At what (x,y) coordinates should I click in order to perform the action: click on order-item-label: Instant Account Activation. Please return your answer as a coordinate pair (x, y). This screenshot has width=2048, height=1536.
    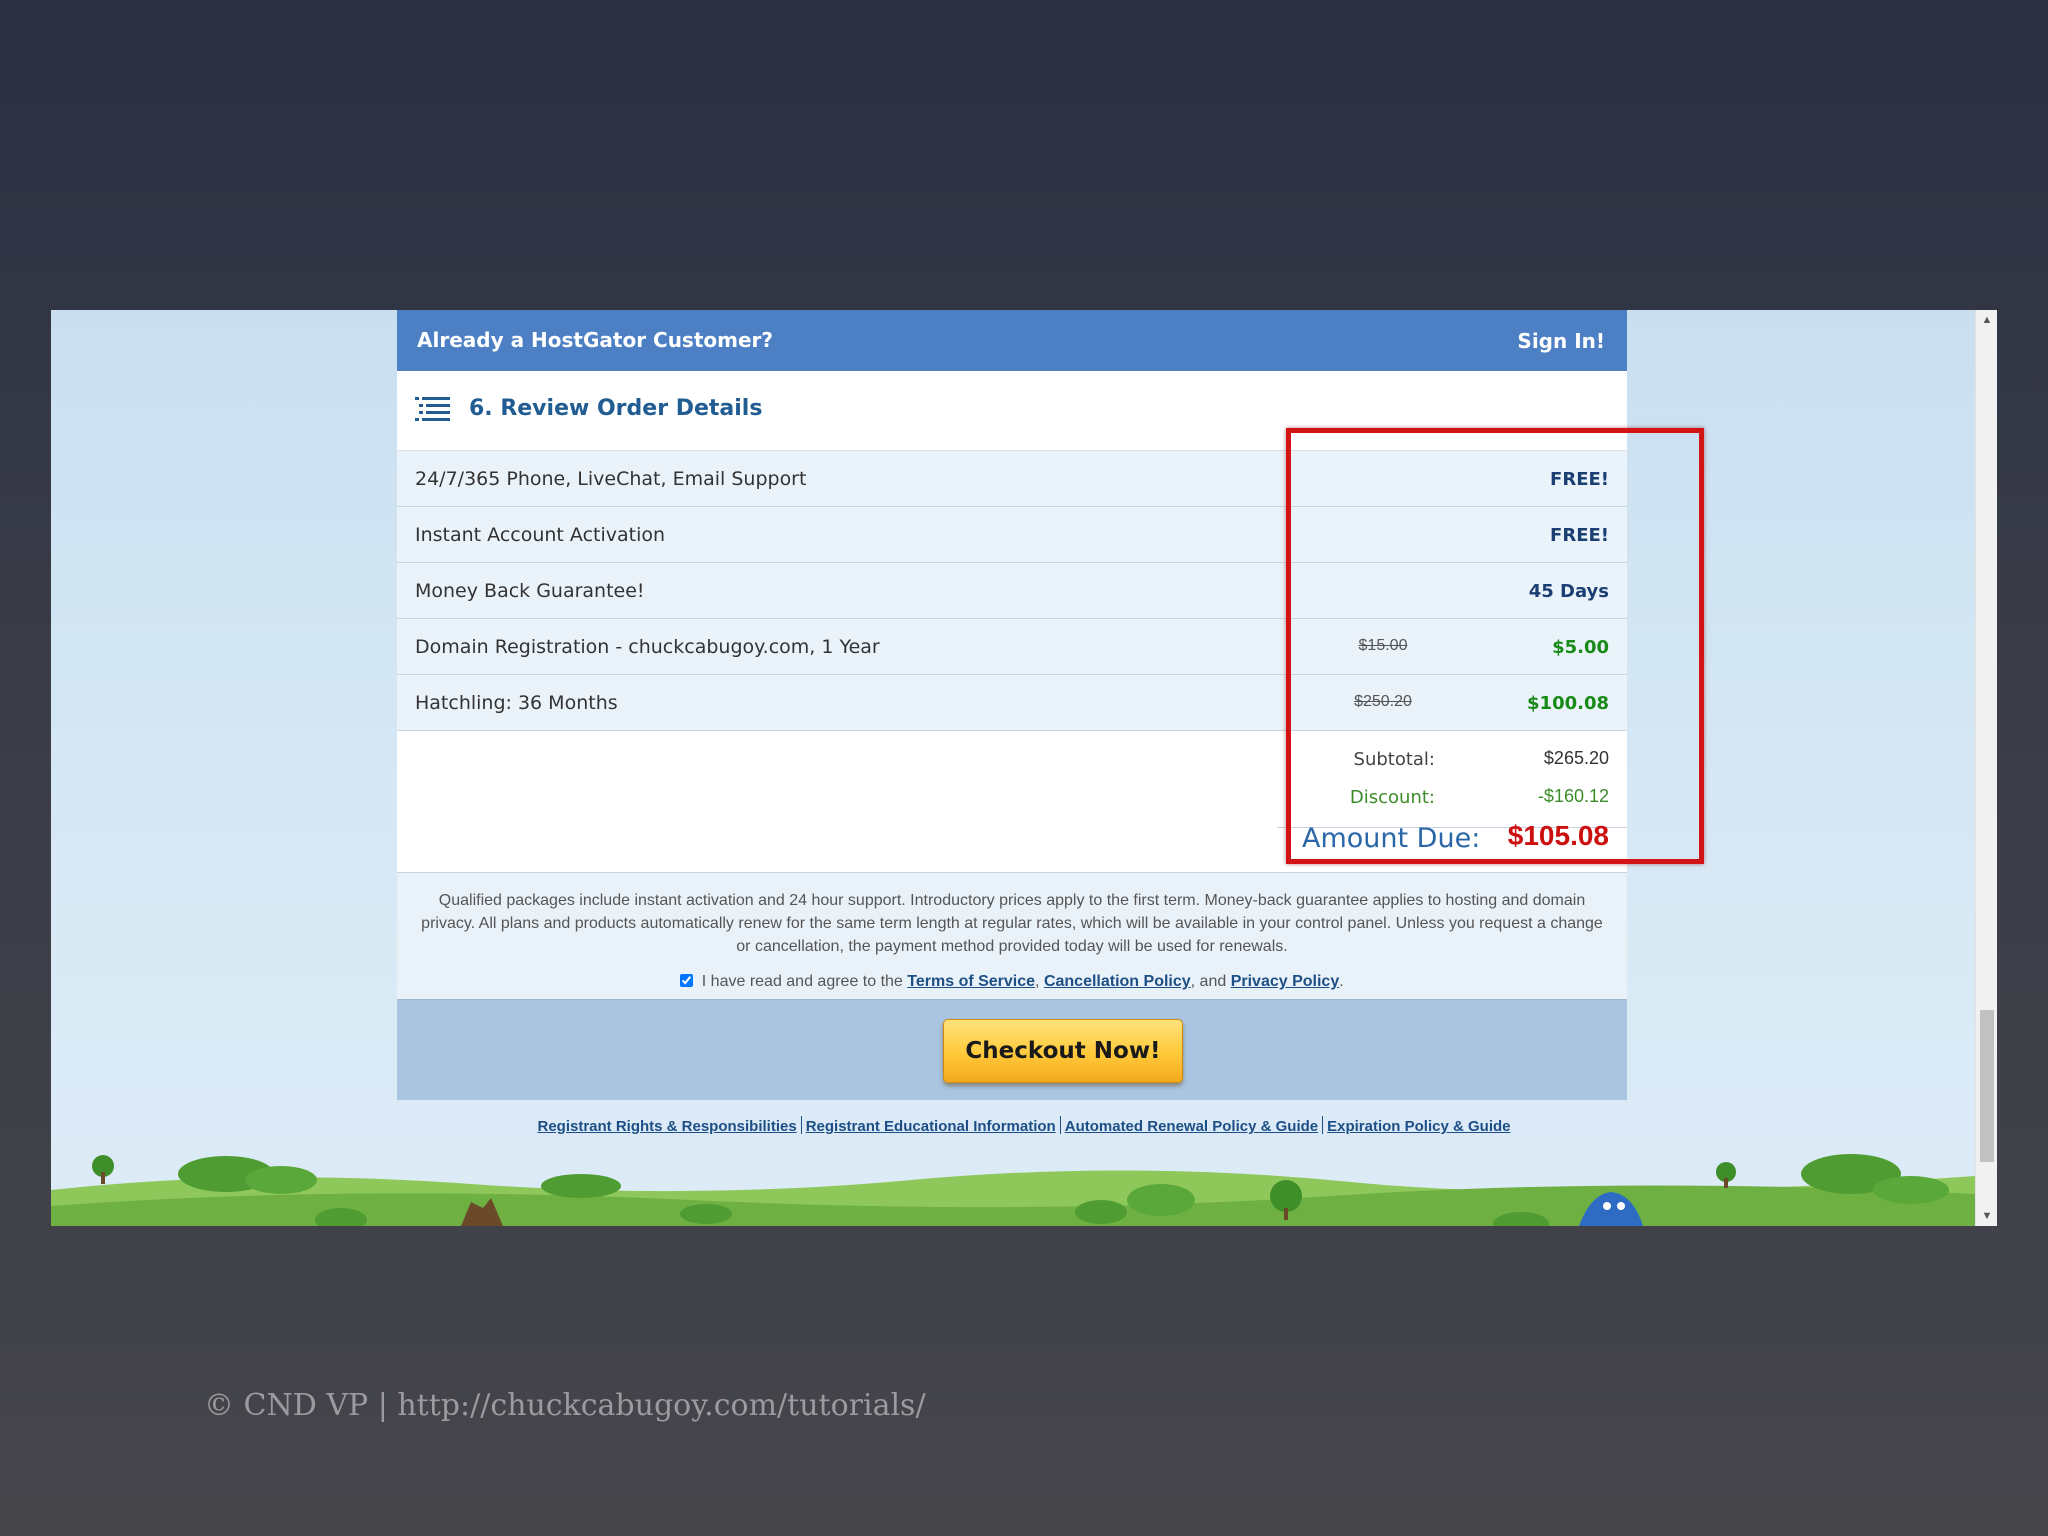
    Looking at the image, I should click on (540, 535).